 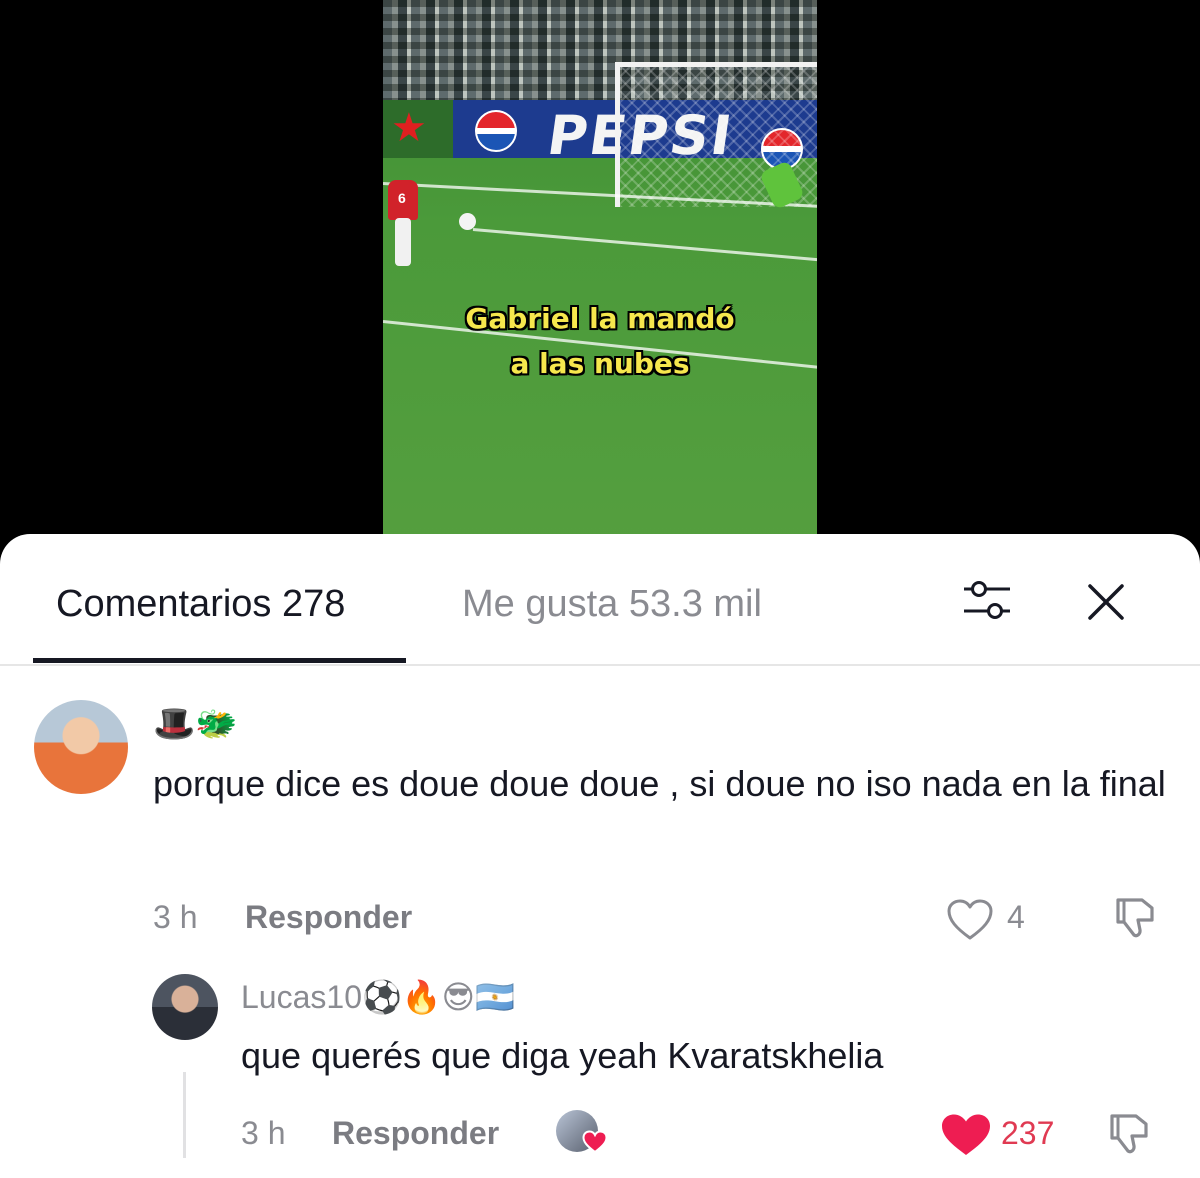 What do you see at coordinates (612, 604) in the screenshot?
I see `tab-likes: Me gusta 53.3 mil` at bounding box center [612, 604].